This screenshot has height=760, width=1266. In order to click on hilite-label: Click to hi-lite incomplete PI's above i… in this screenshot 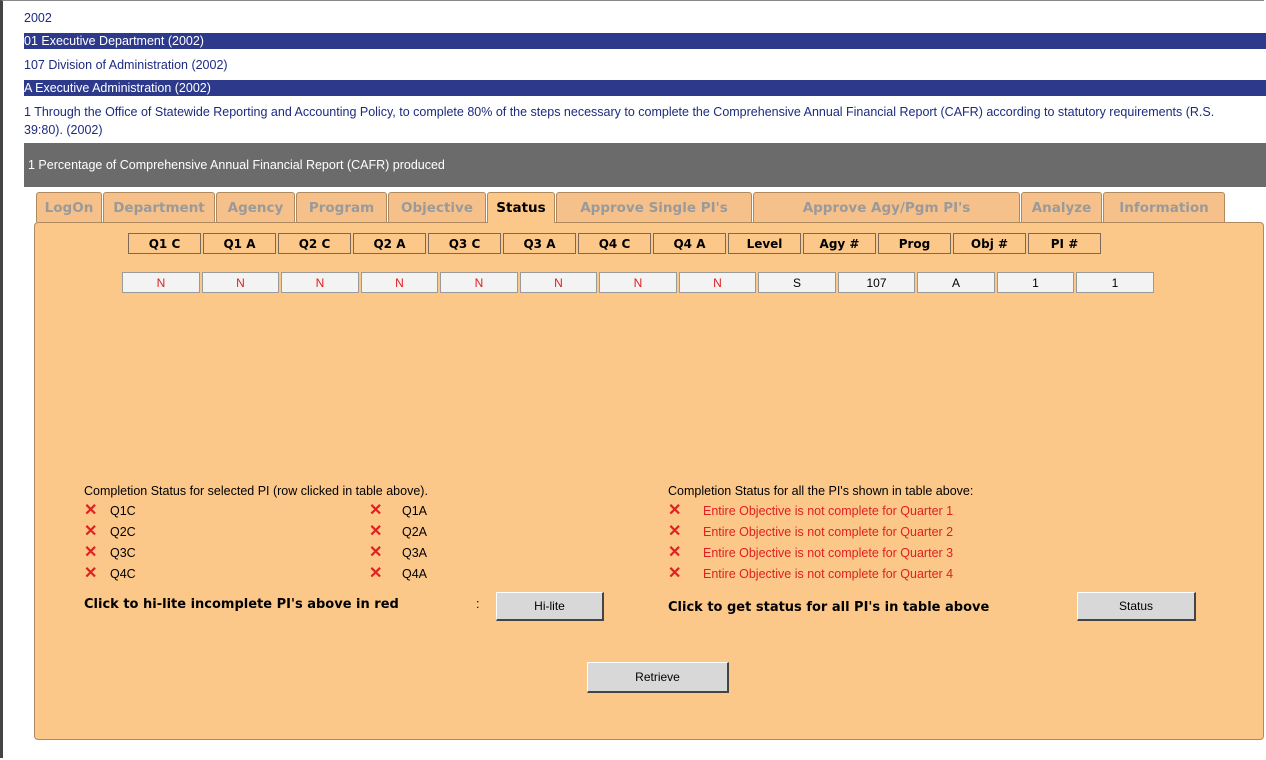, I will do `click(241, 604)`.